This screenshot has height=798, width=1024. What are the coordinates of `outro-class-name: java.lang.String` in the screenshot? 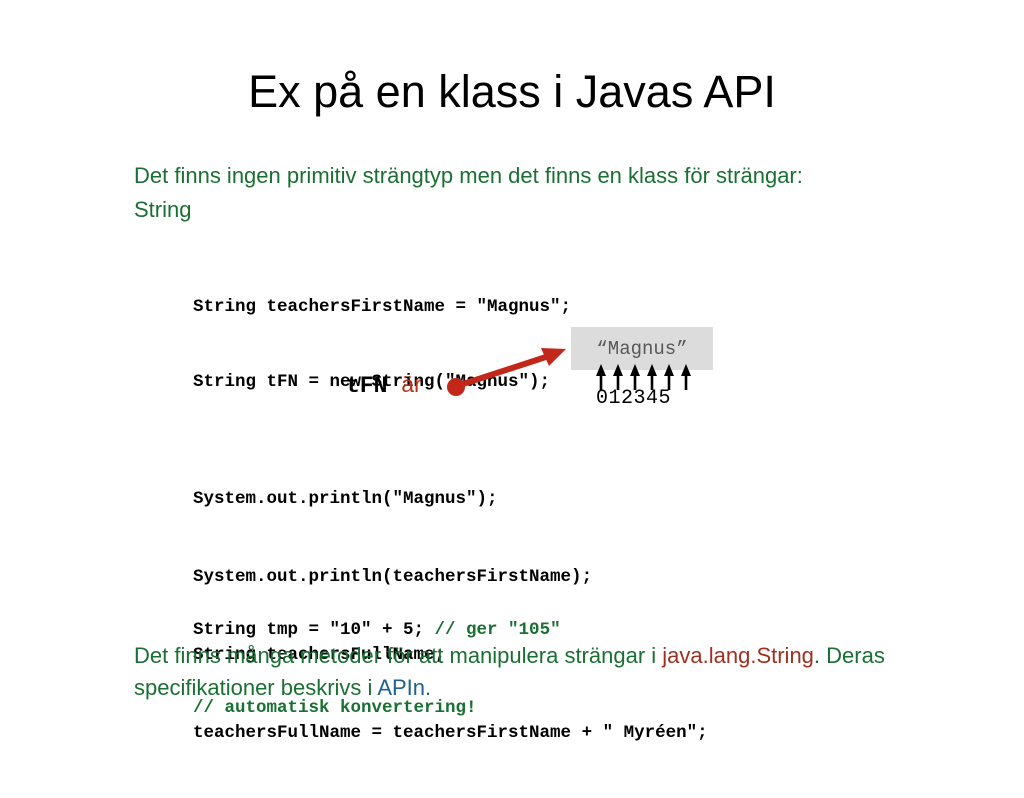 It's located at (738, 655).